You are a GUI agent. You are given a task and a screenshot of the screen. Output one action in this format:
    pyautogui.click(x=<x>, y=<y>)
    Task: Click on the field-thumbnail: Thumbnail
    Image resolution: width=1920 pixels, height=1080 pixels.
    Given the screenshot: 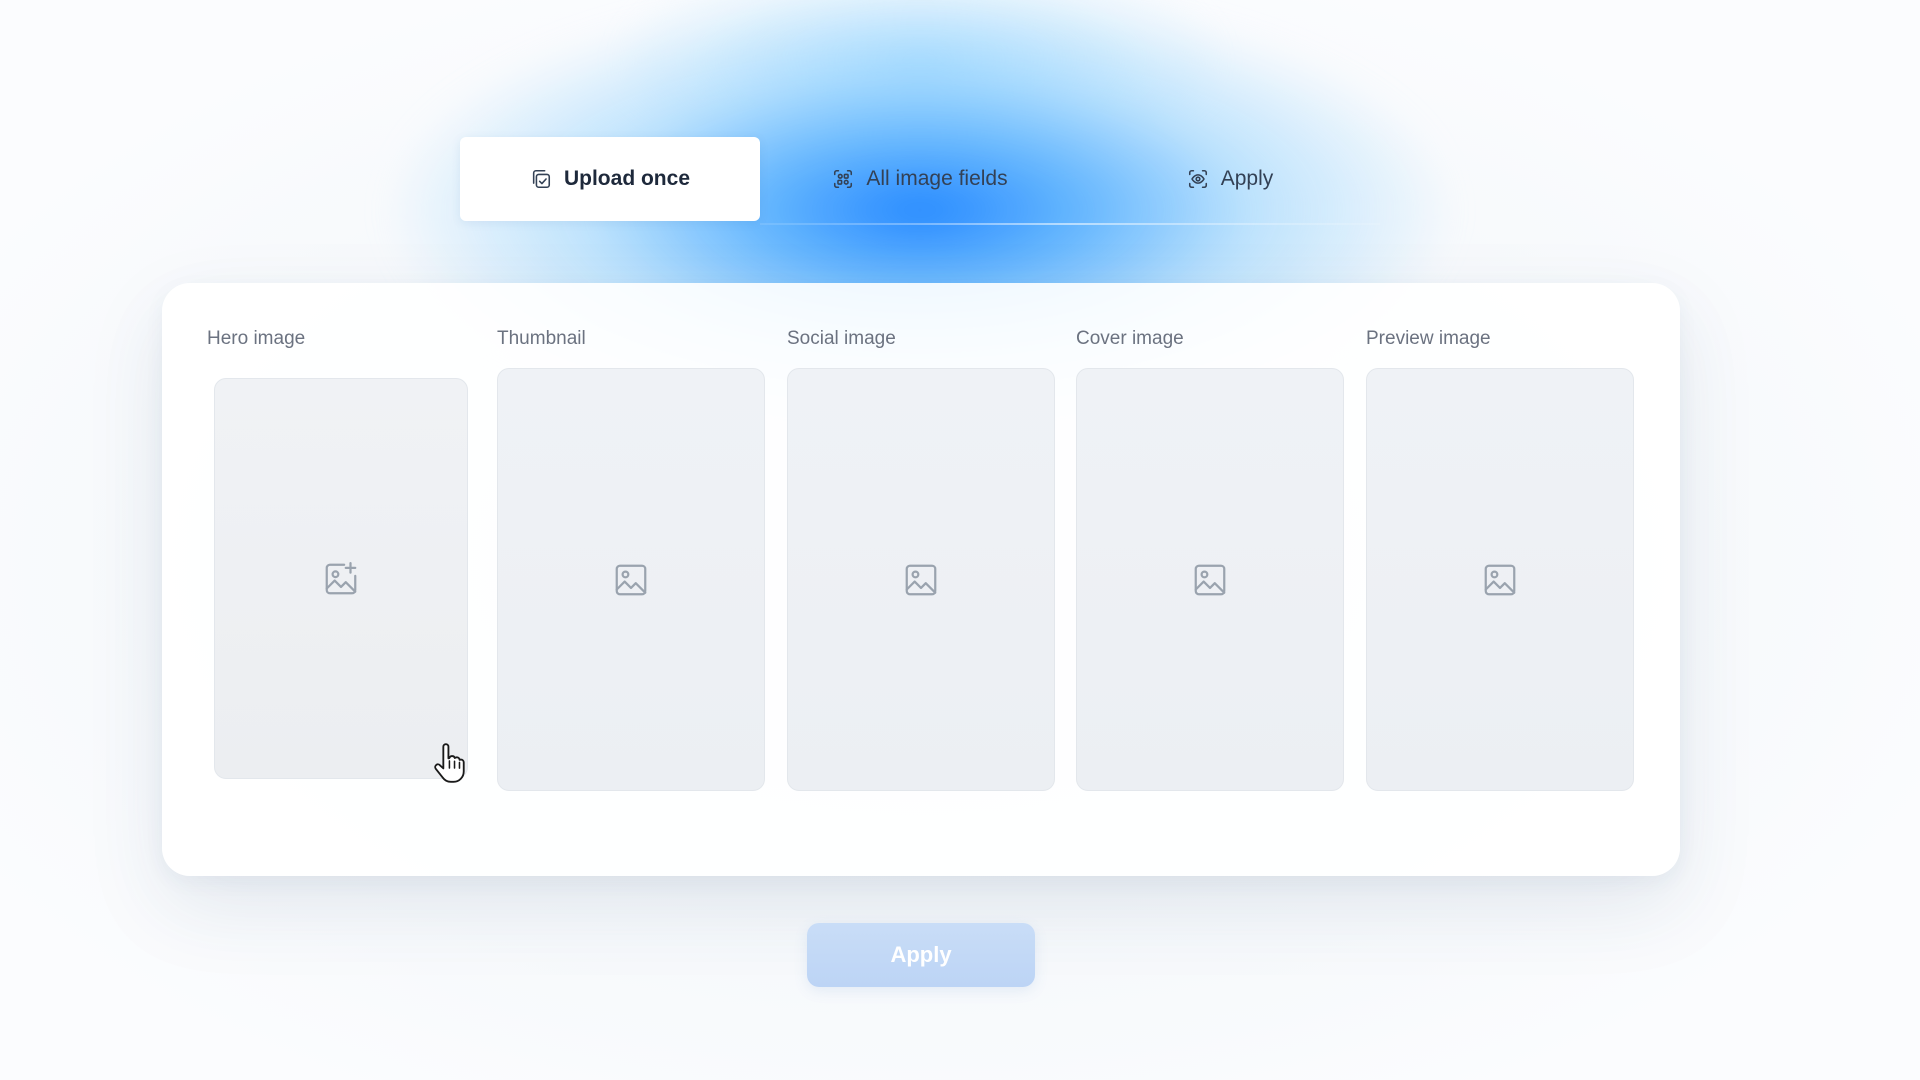 What is the action you would take?
    pyautogui.click(x=632, y=559)
    